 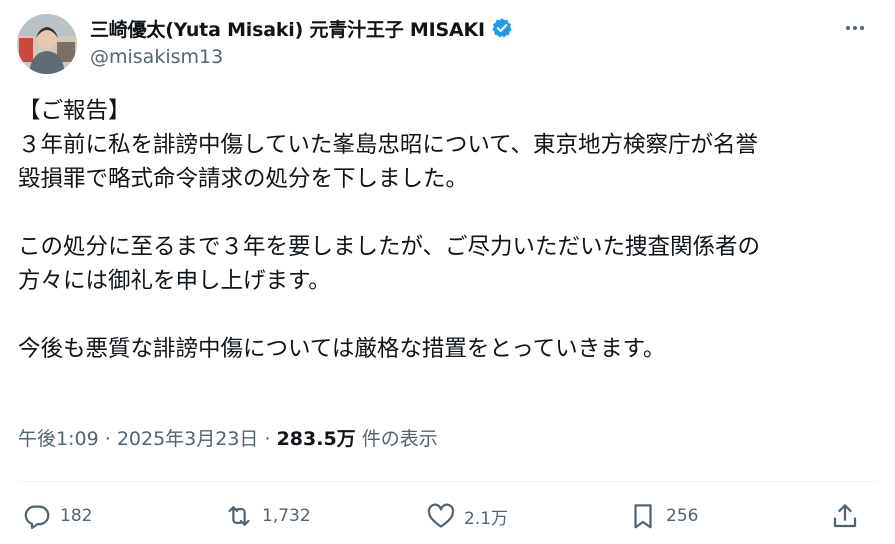 What do you see at coordinates (502, 28) in the screenshot?
I see `verified-badge-icon` at bounding box center [502, 28].